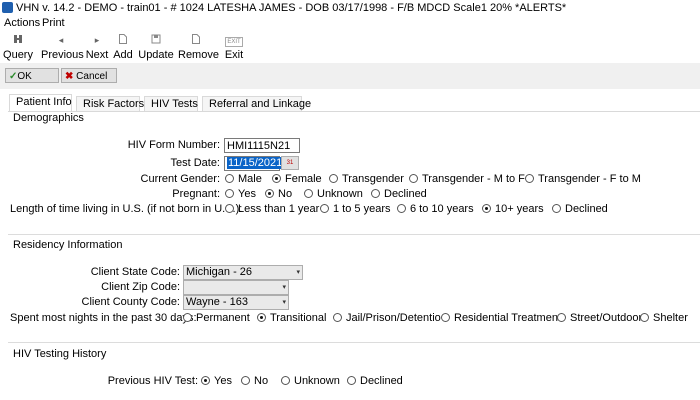  I want to click on add-document-icon, so click(123, 40).